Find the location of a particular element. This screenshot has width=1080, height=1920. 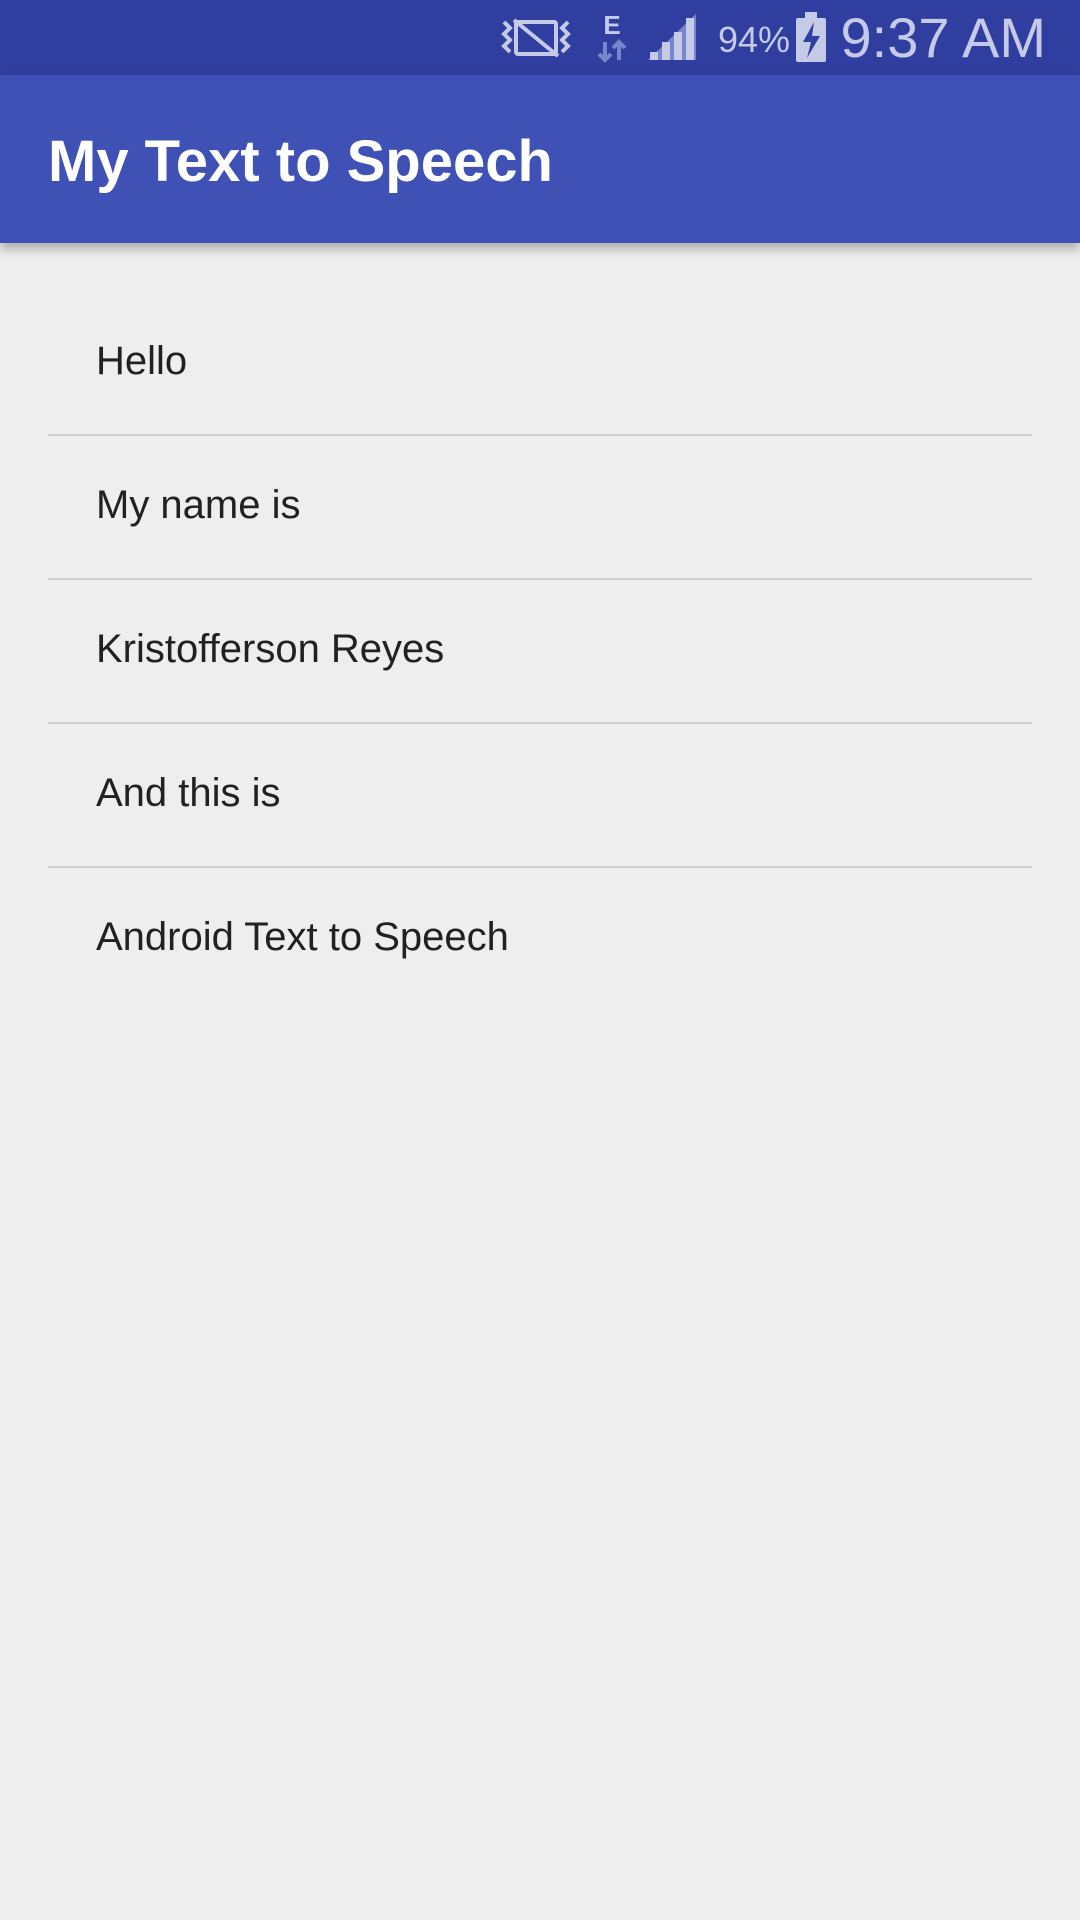

list-item: Hello is located at coordinates (540, 364).